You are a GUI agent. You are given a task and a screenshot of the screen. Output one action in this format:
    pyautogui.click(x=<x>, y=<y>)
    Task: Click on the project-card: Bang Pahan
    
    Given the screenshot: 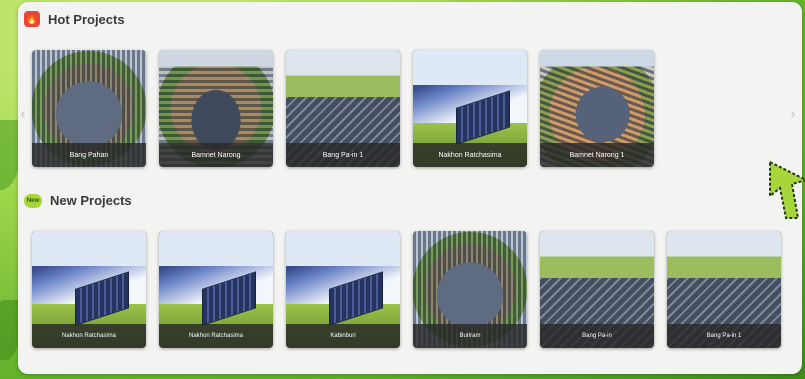 What is the action you would take?
    pyautogui.click(x=89, y=108)
    